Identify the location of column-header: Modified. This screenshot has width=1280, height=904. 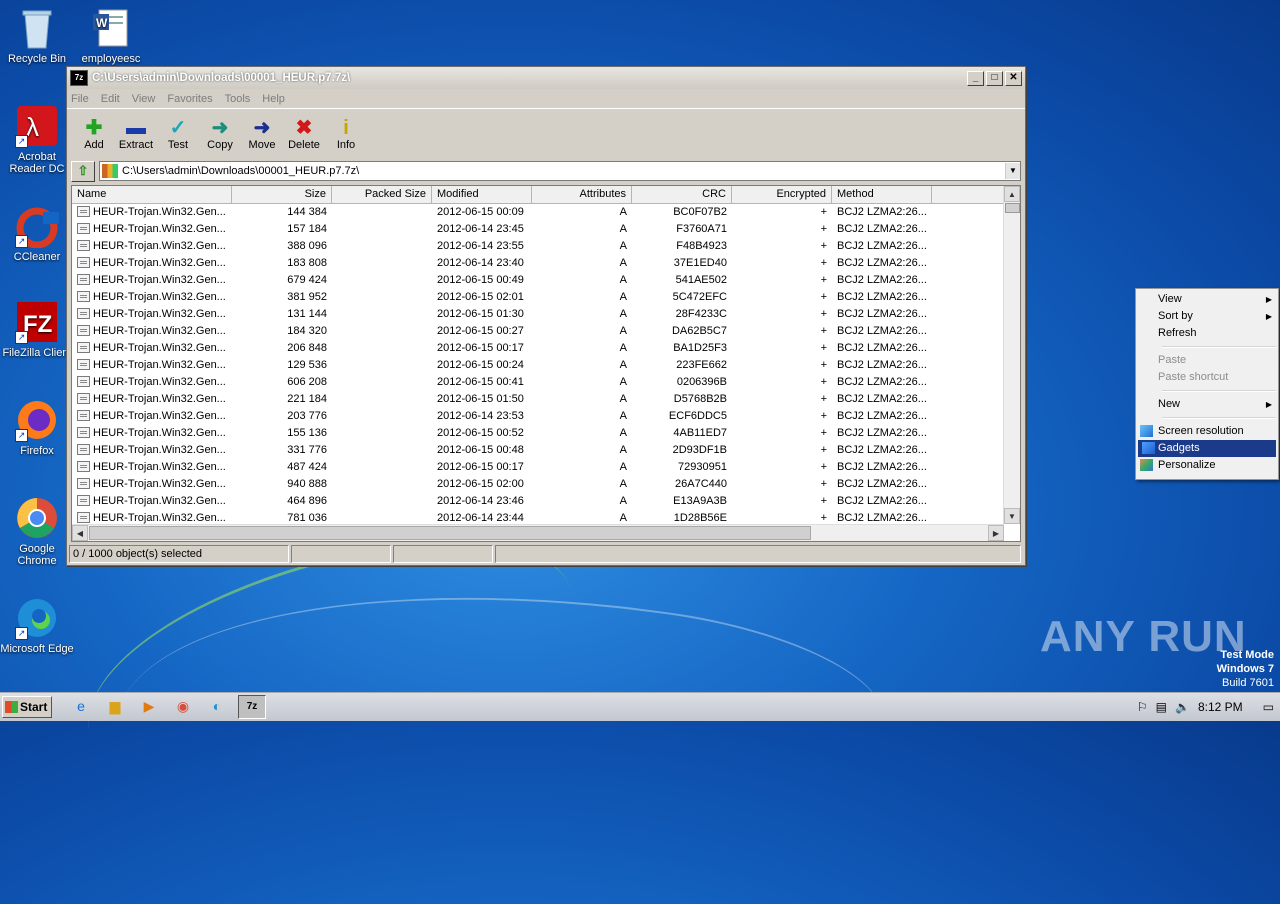
(482, 194).